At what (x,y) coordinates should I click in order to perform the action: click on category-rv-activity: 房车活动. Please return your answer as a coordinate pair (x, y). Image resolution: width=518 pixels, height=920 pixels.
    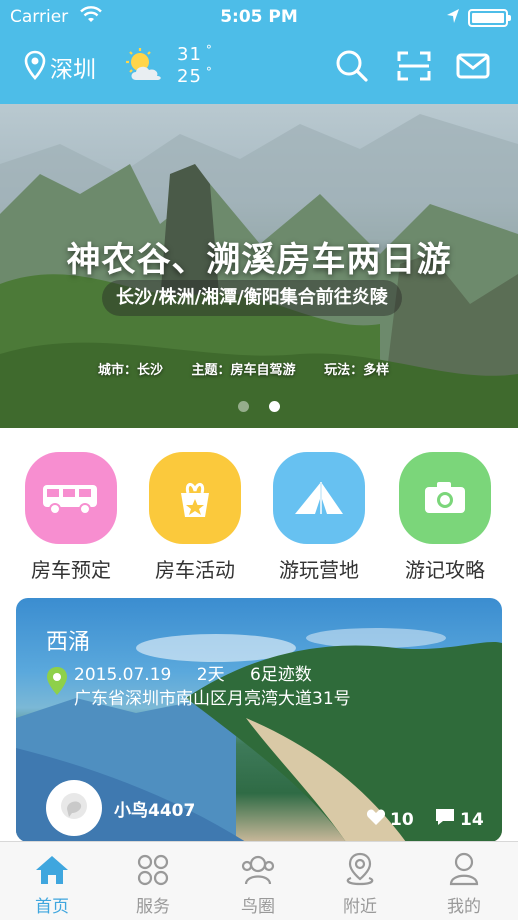
    Looking at the image, I should click on (195, 517).